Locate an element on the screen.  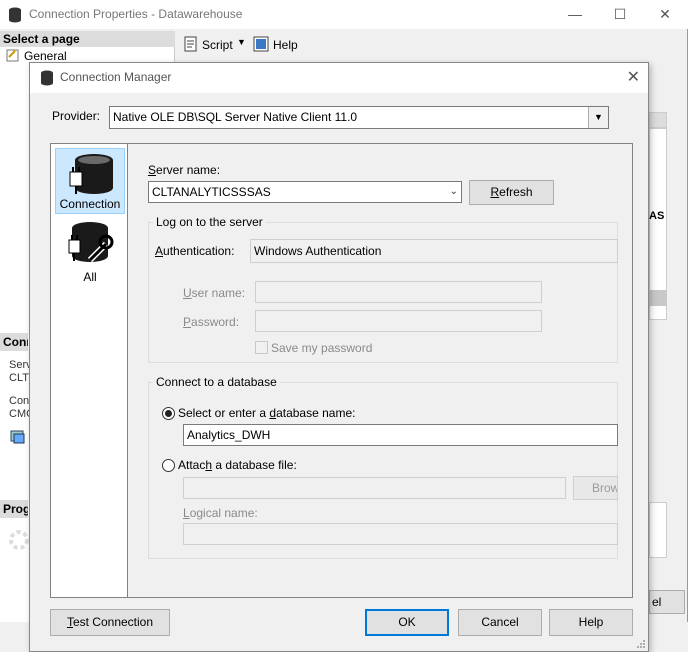
browse-button: Brow is located at coordinates (595, 488).